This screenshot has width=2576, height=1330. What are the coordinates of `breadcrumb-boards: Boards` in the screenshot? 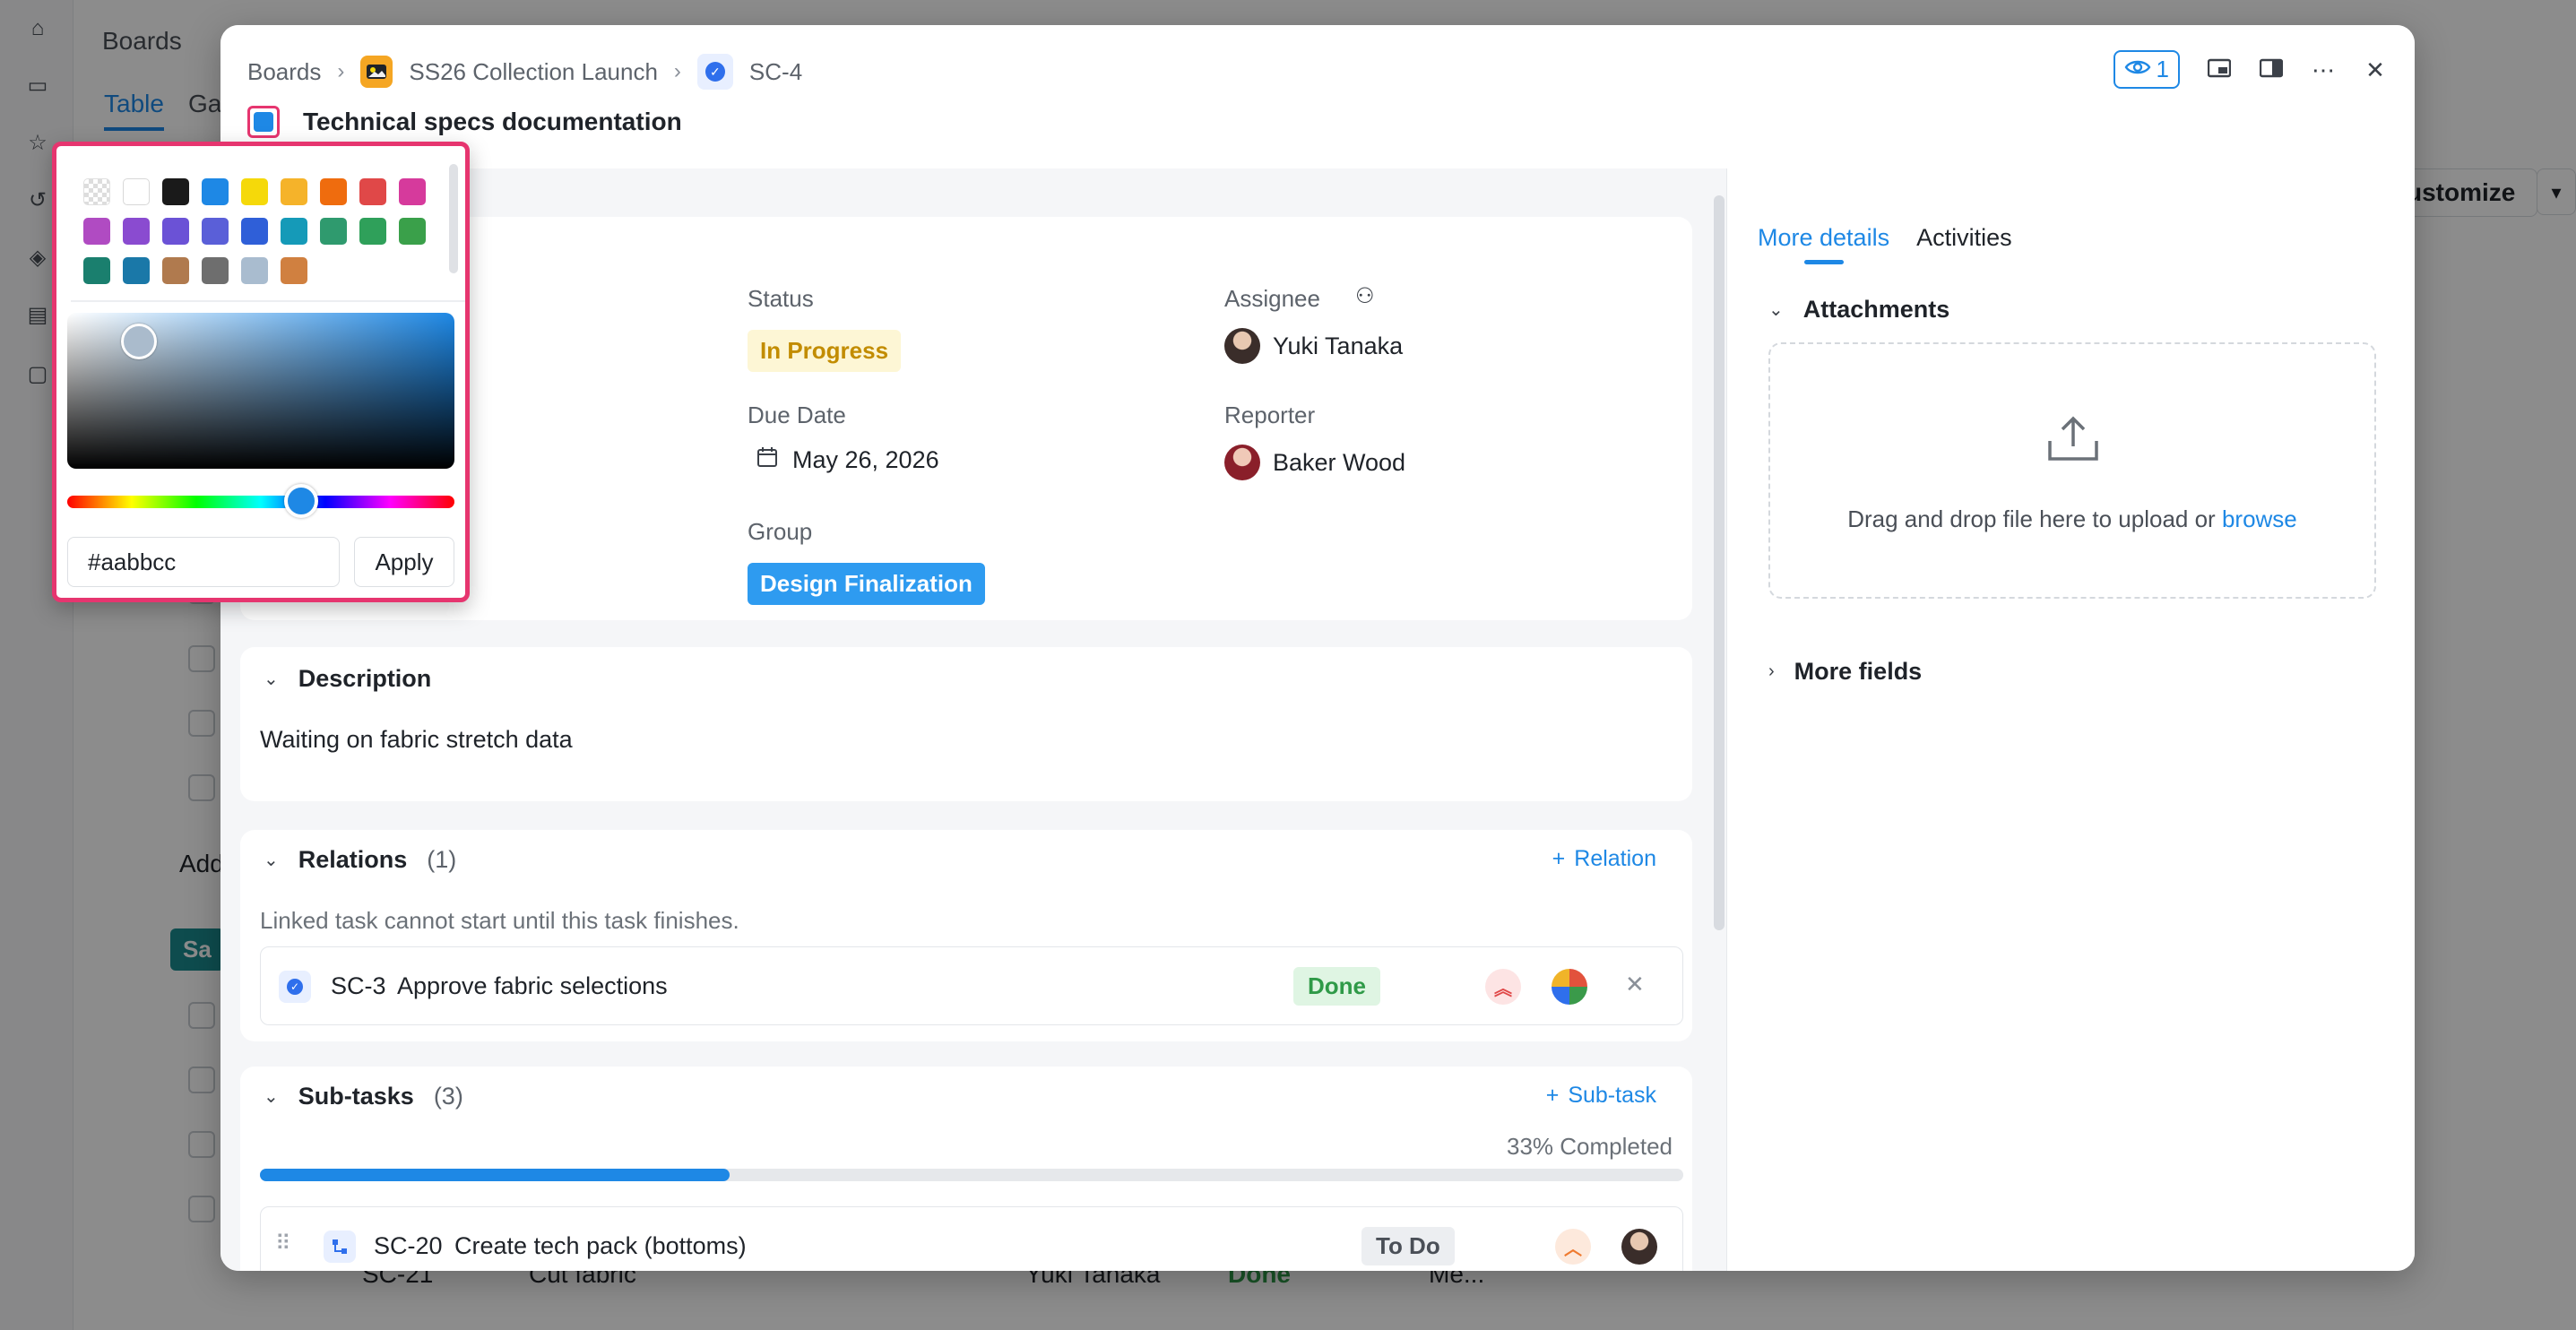 It's located at (284, 72).